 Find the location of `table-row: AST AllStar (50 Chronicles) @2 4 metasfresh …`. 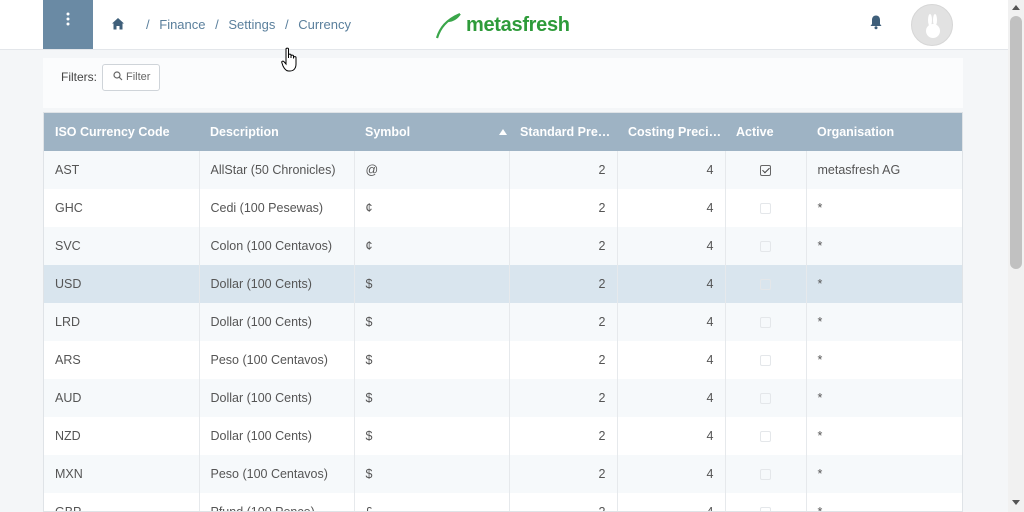

table-row: AST AllStar (50 Chronicles) @2 4 metasfresh … is located at coordinates (503, 170).